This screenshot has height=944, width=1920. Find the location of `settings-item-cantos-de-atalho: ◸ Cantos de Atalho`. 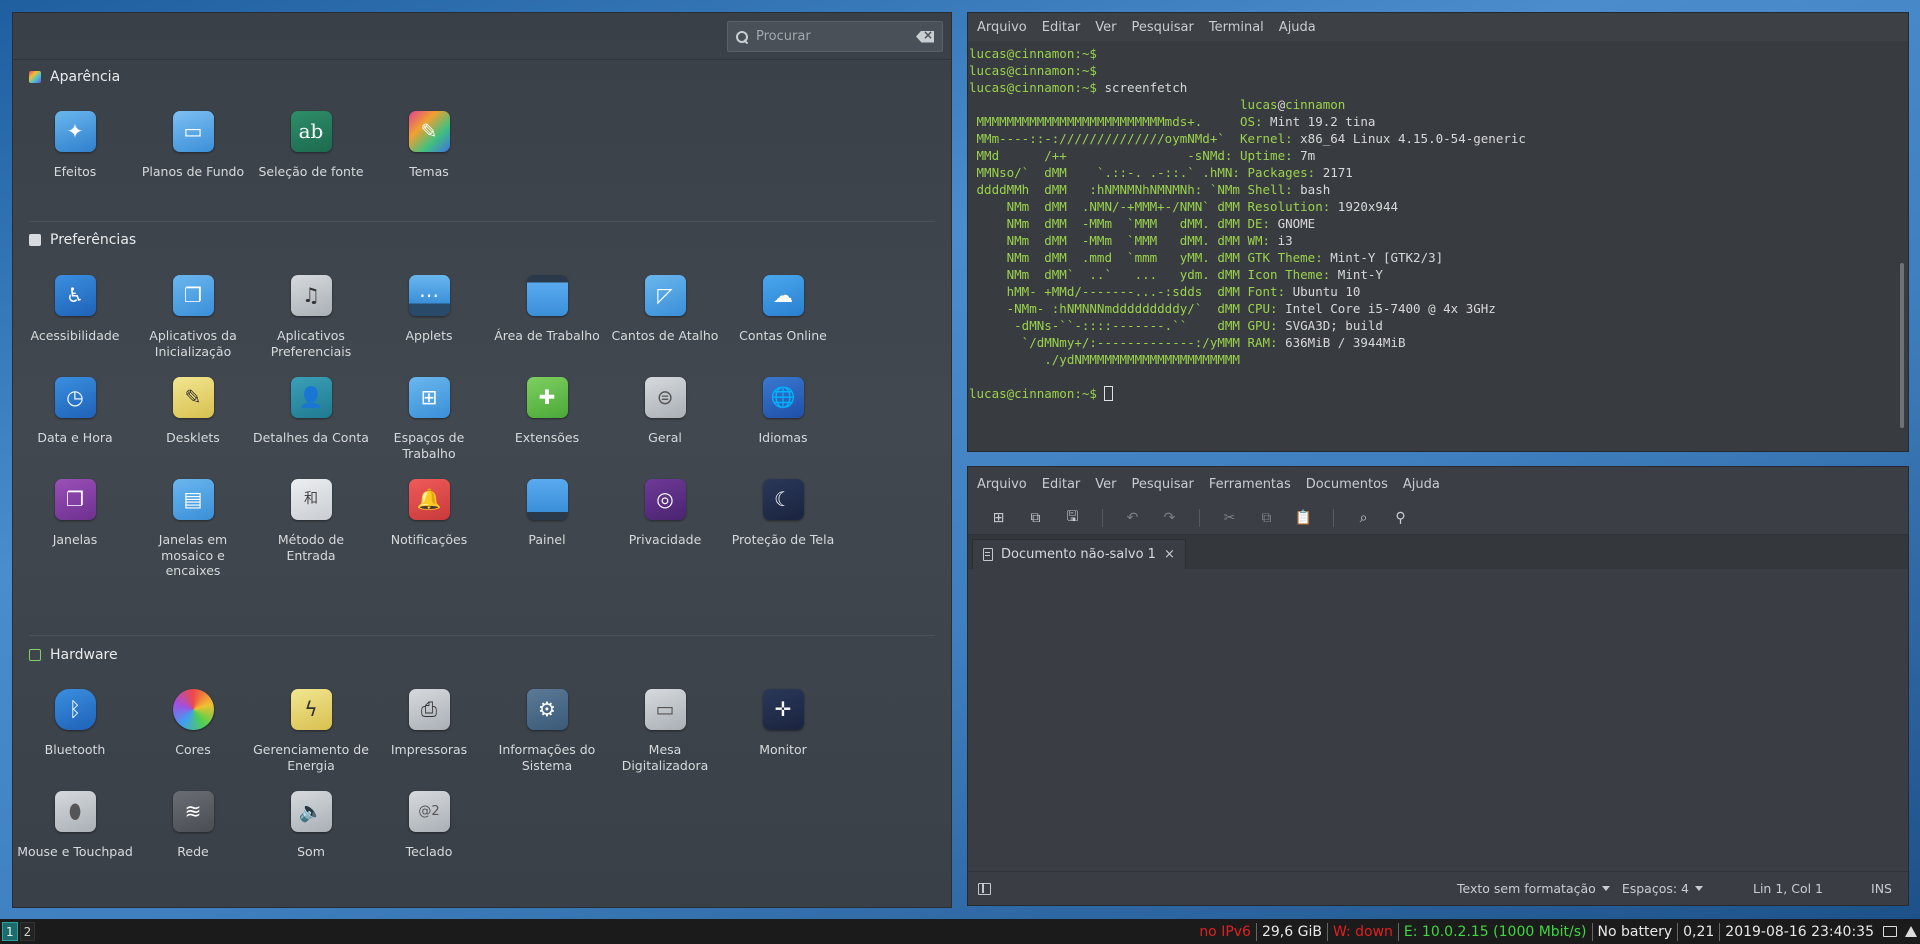

settings-item-cantos-de-atalho: ◸ Cantos de Atalho is located at coordinates (665, 309).